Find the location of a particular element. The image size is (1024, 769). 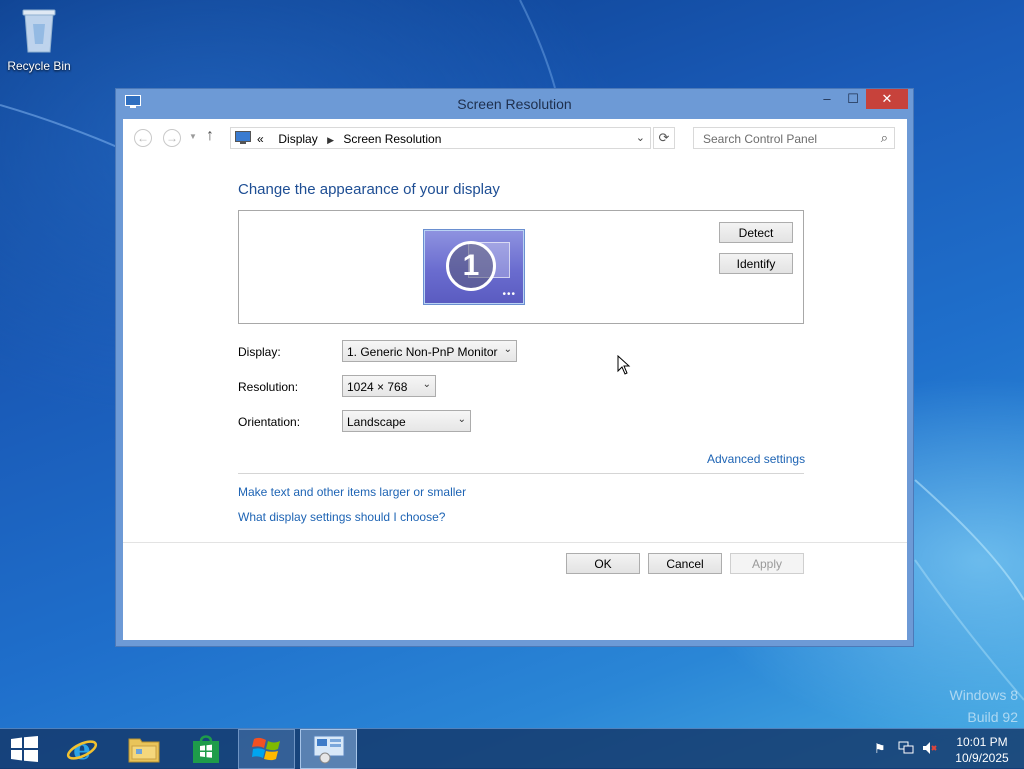

advanced-settings-link: Advanced settings is located at coordinates (756, 459).